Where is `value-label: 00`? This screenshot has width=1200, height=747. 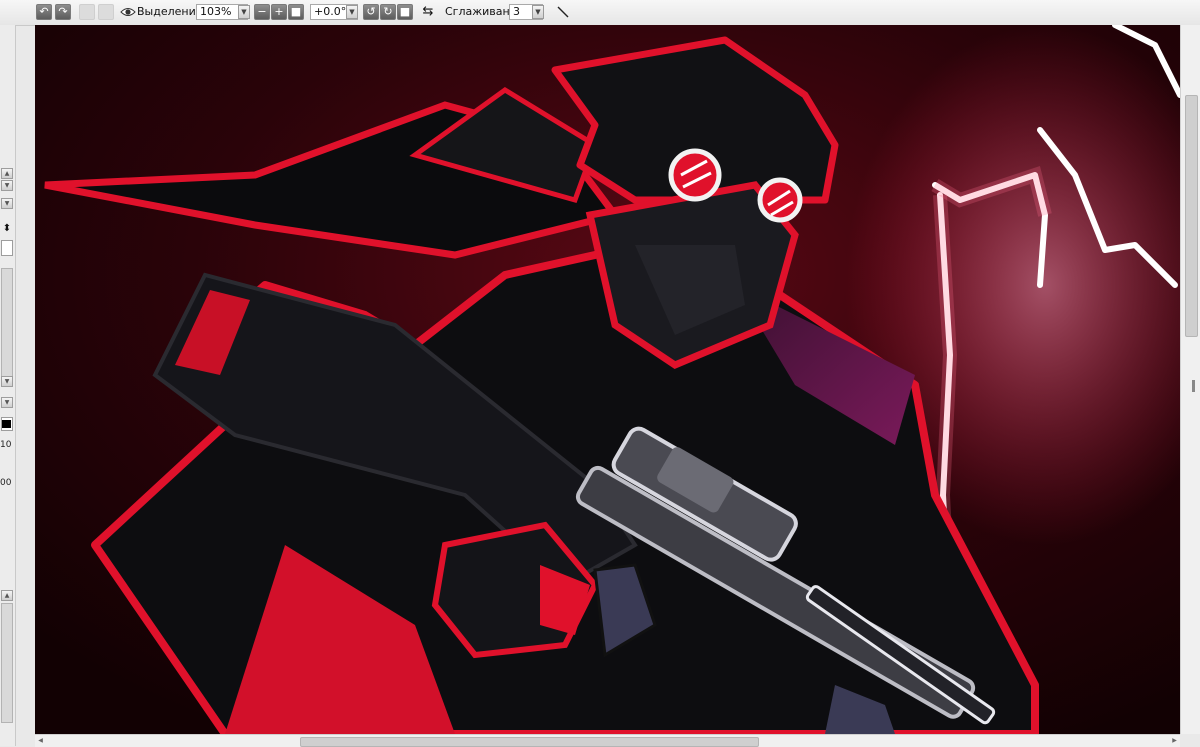
value-label: 00 is located at coordinates (6, 483).